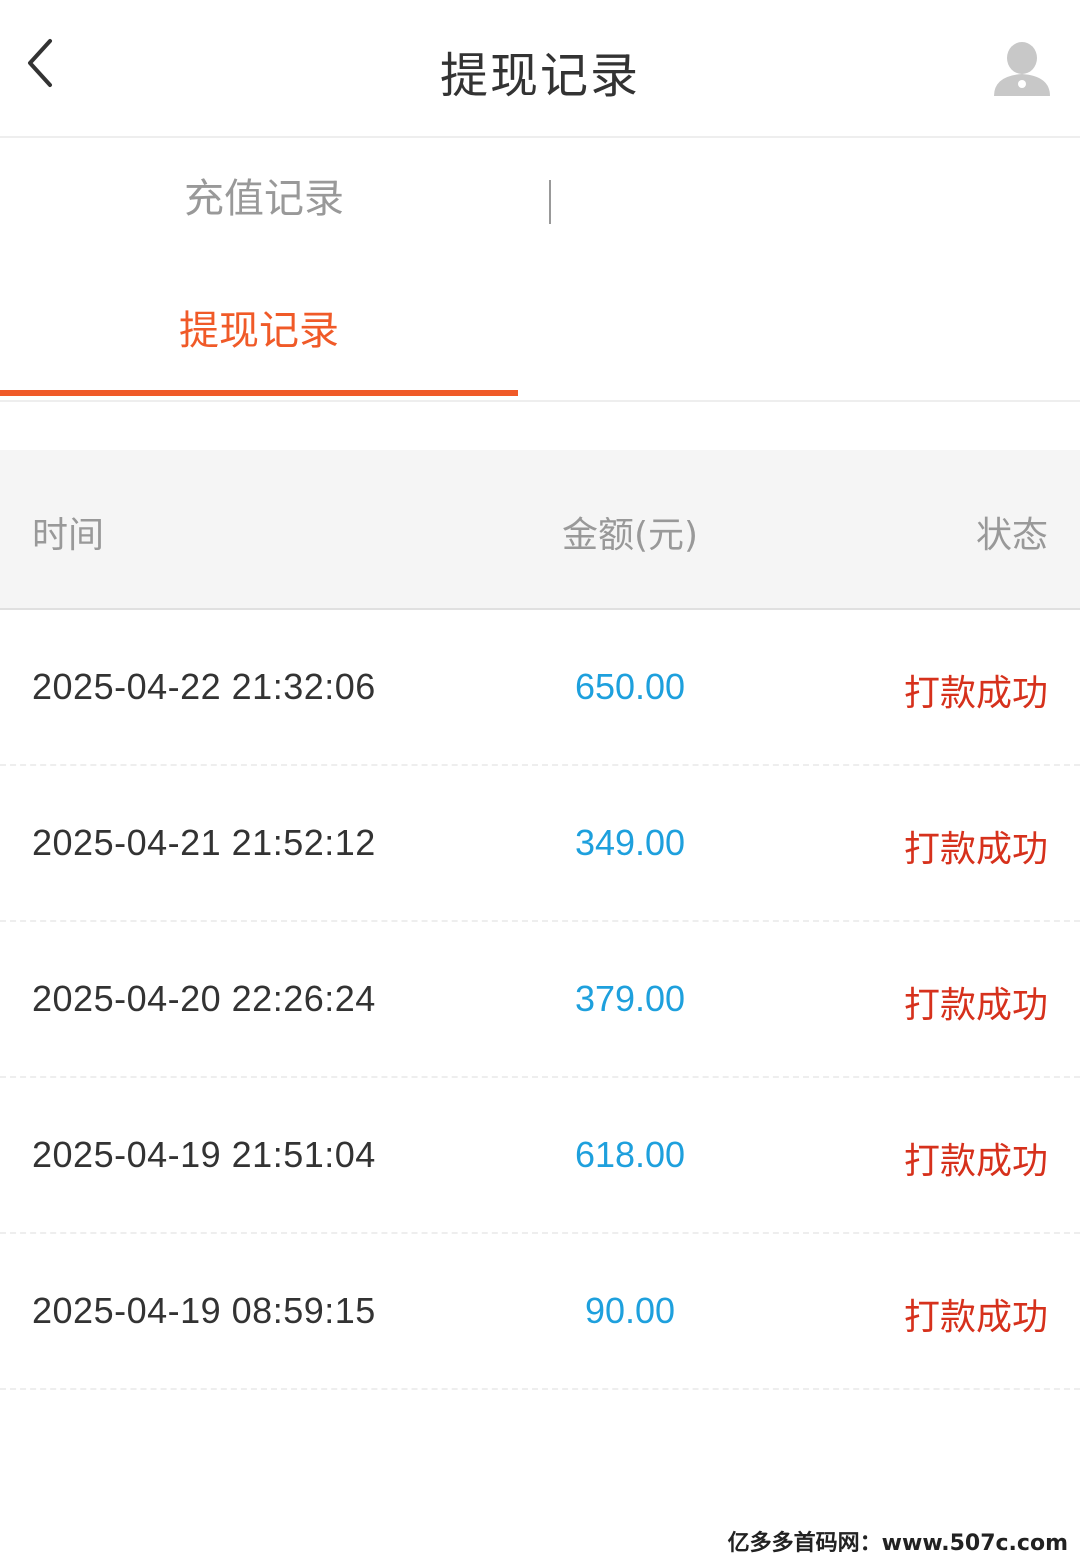 This screenshot has width=1080, height=1565. Describe the element at coordinates (68, 535) in the screenshot. I see `column-header-time: 时间` at that location.